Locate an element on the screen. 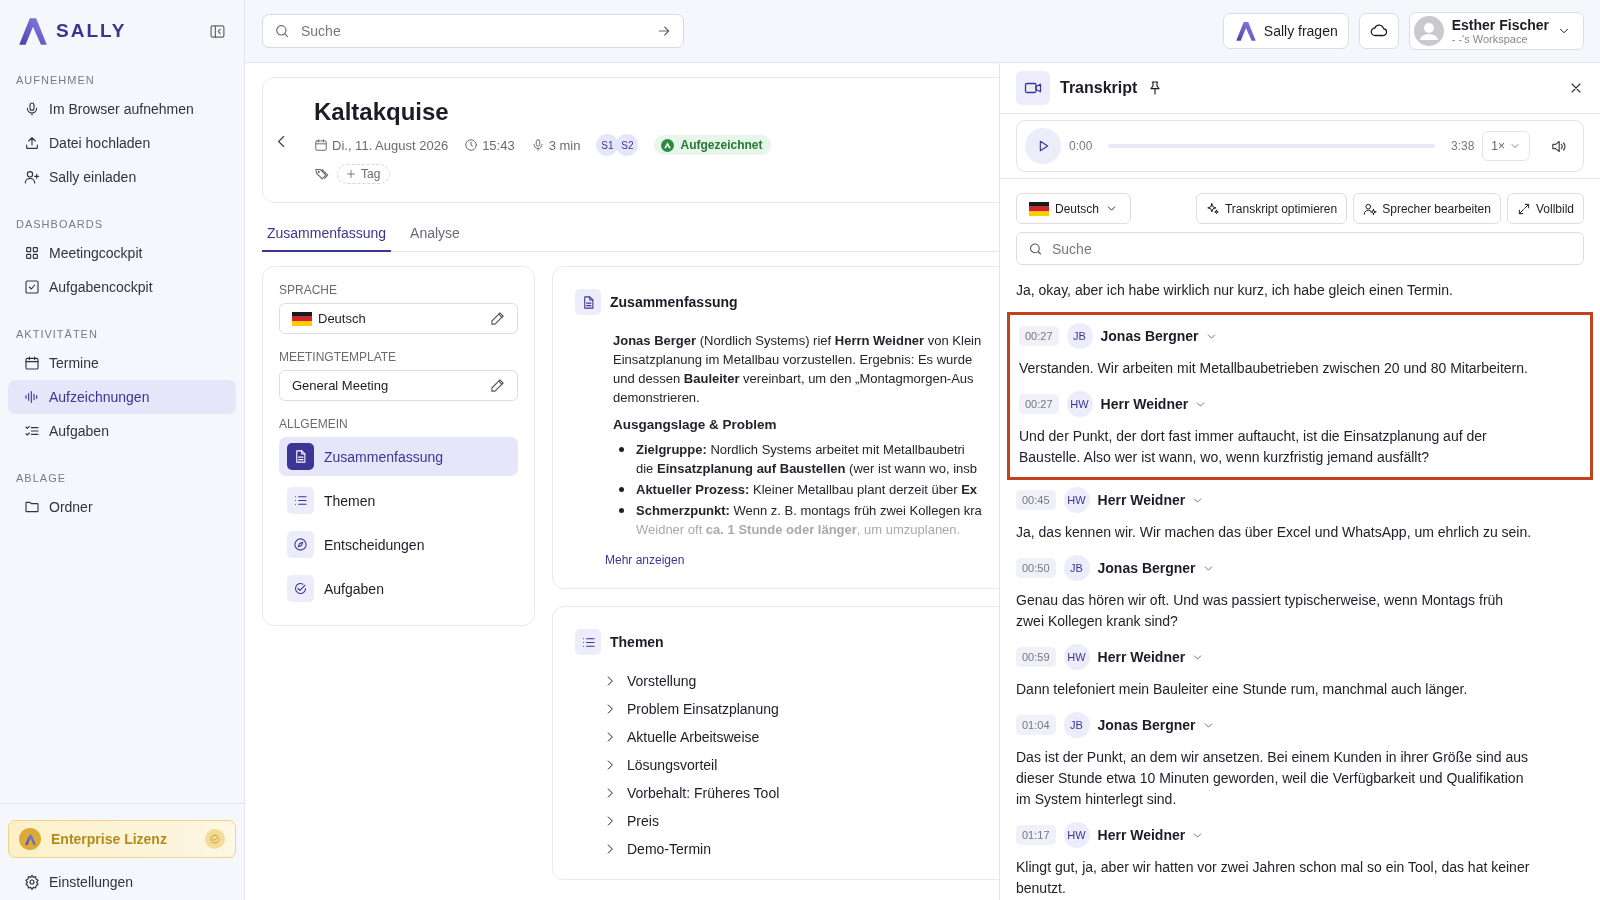 The width and height of the screenshot is (1600, 900). topic-item: Preis is located at coordinates (801, 821).